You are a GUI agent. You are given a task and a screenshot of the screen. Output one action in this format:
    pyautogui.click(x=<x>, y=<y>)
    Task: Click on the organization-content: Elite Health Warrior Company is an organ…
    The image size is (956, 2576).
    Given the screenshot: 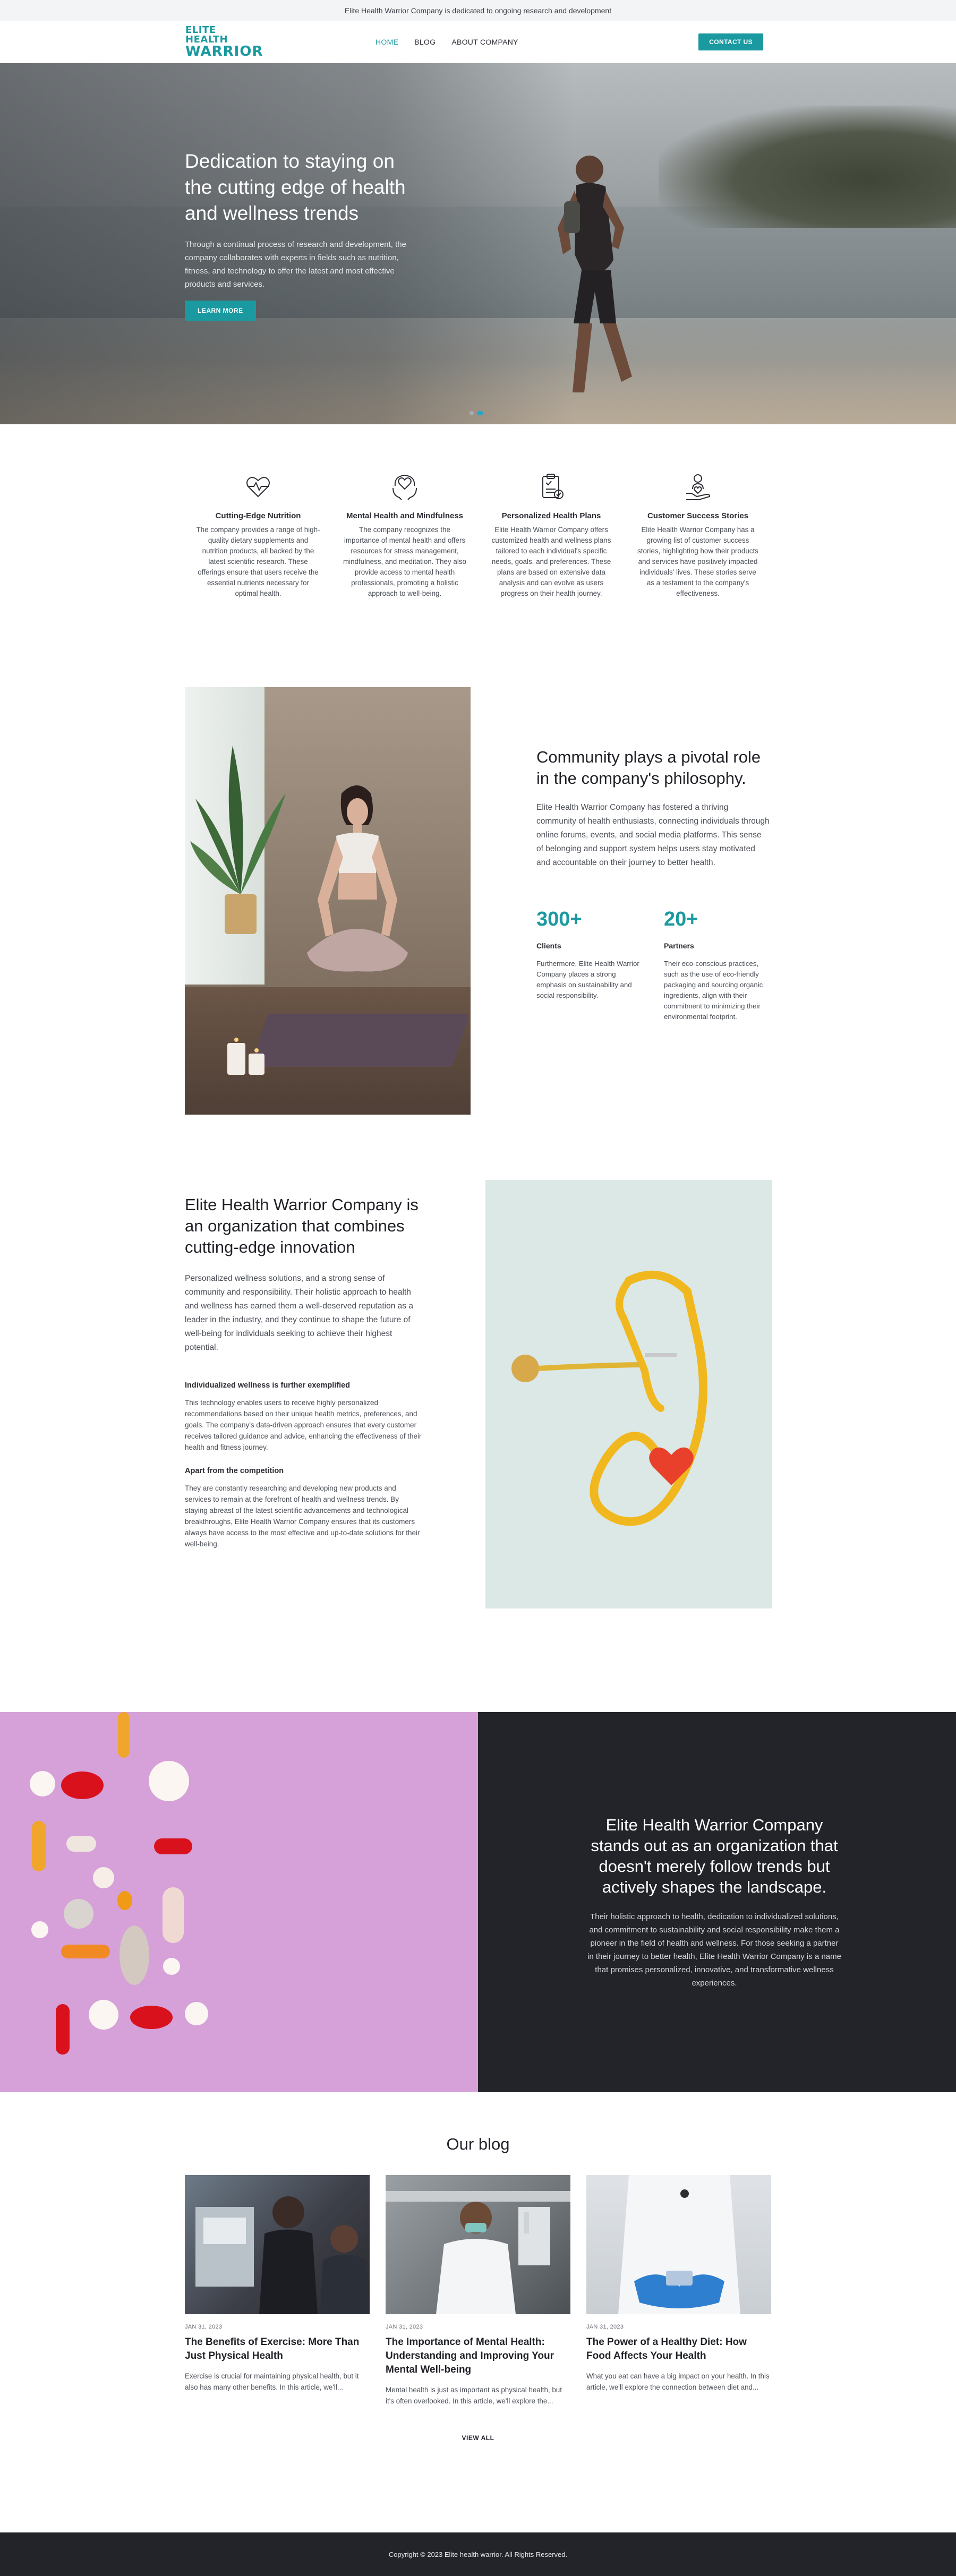 What is the action you would take?
    pyautogui.click(x=304, y=1372)
    